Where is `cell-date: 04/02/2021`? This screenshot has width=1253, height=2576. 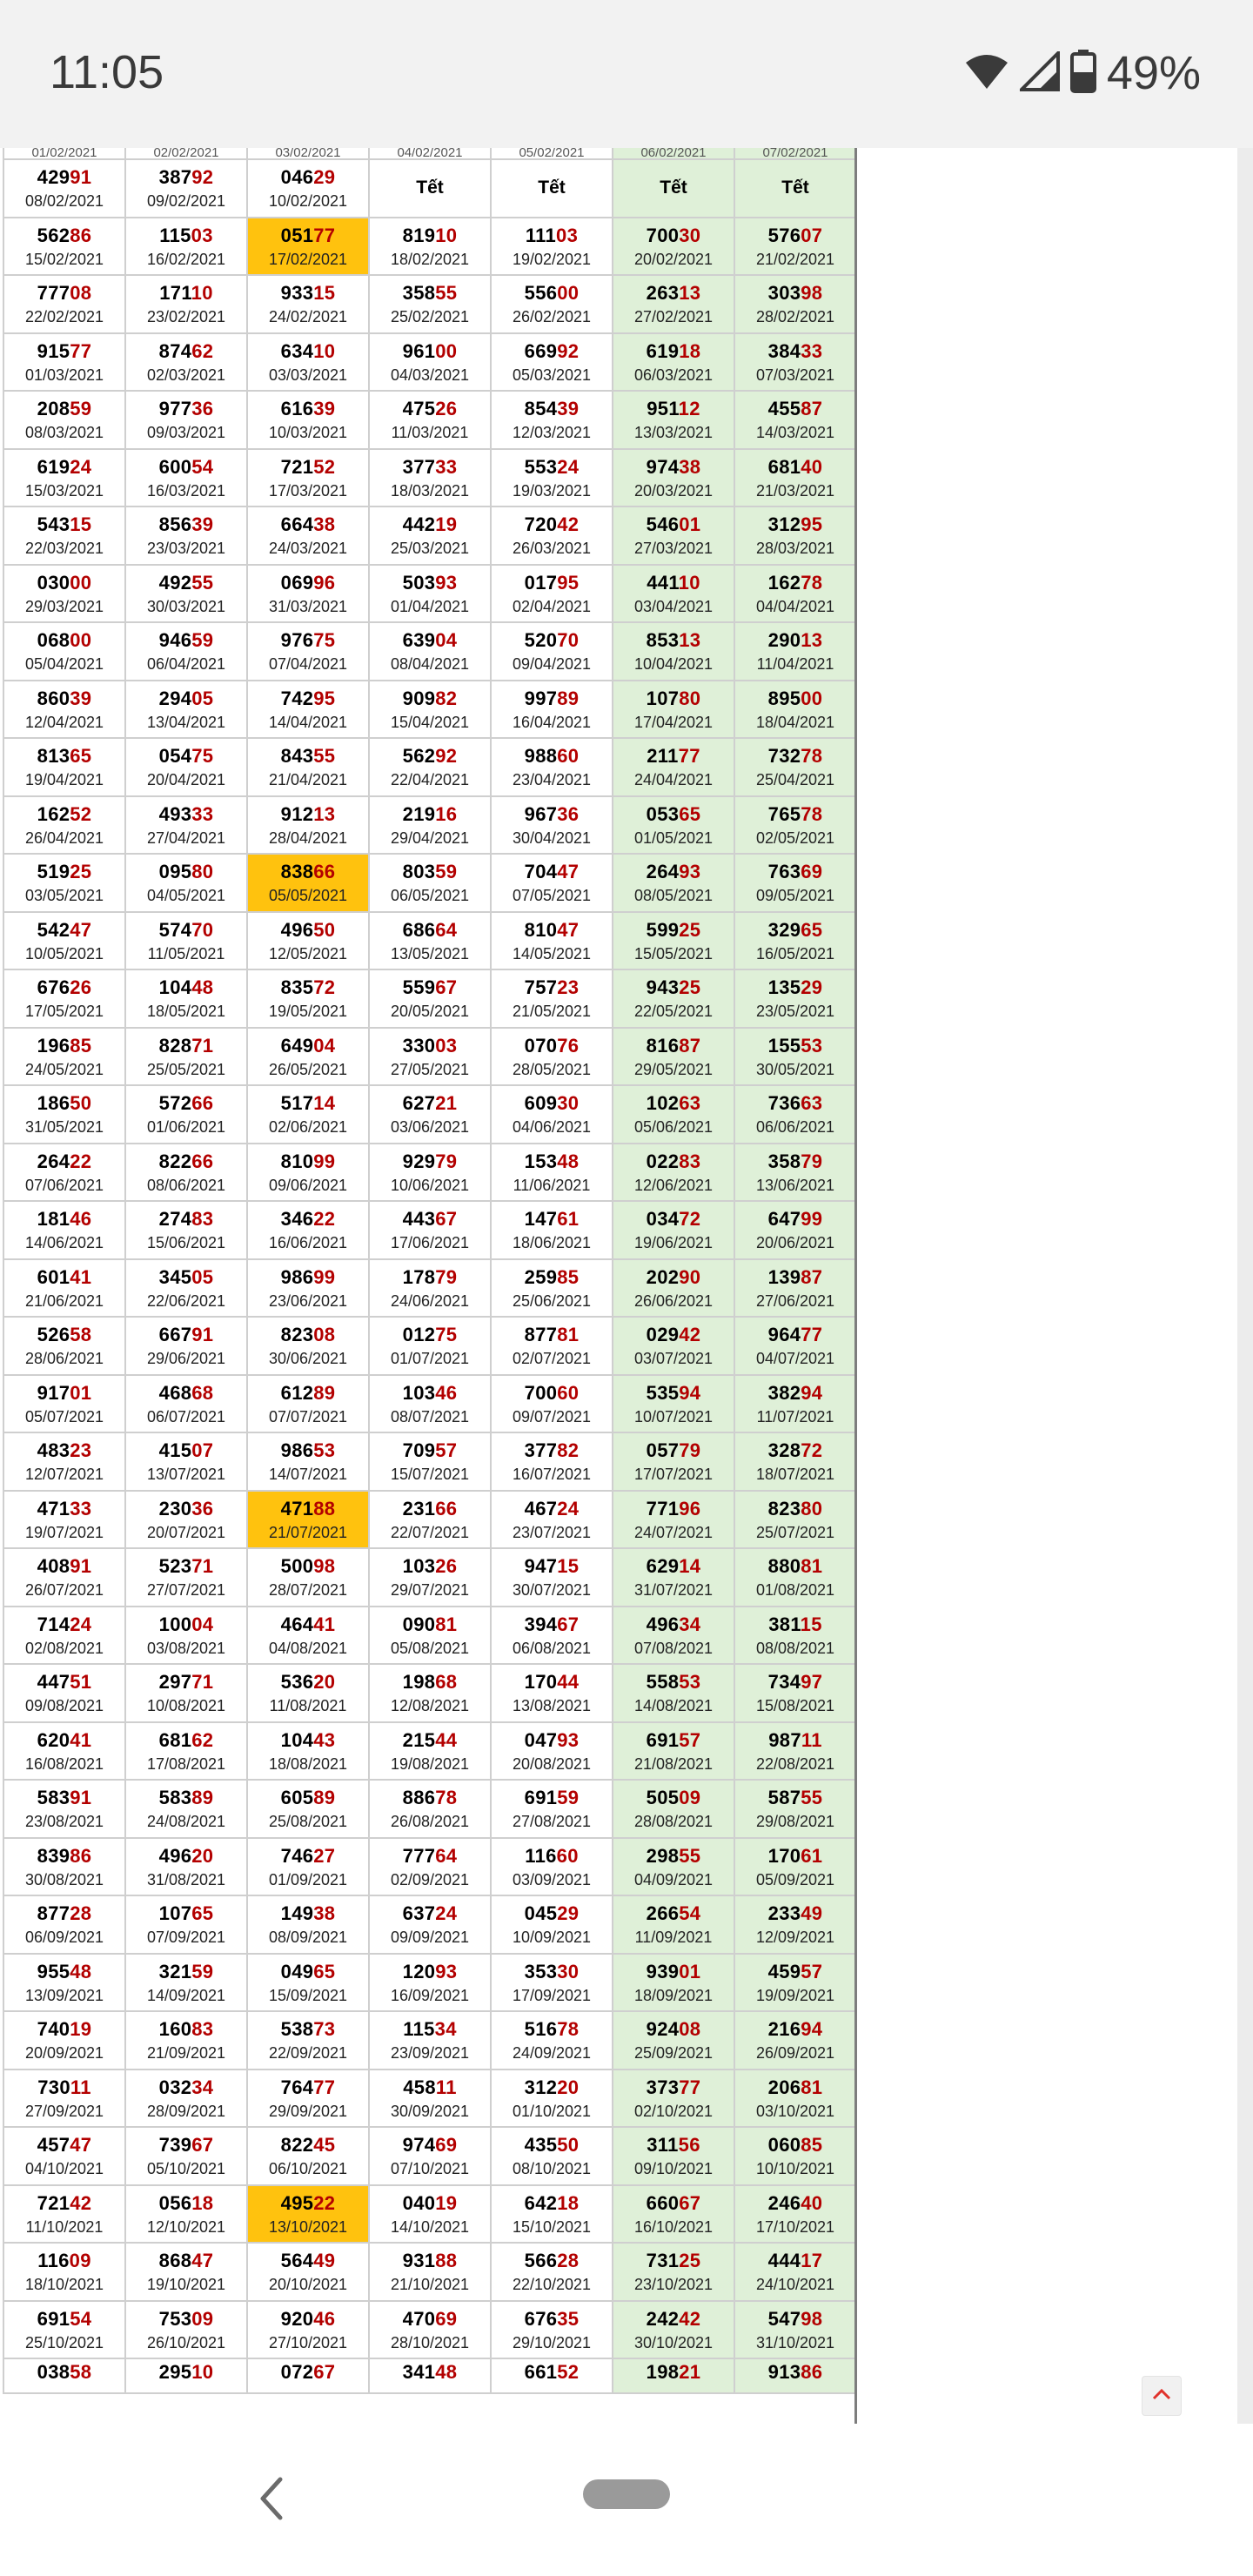 cell-date: 04/02/2021 is located at coordinates (430, 153).